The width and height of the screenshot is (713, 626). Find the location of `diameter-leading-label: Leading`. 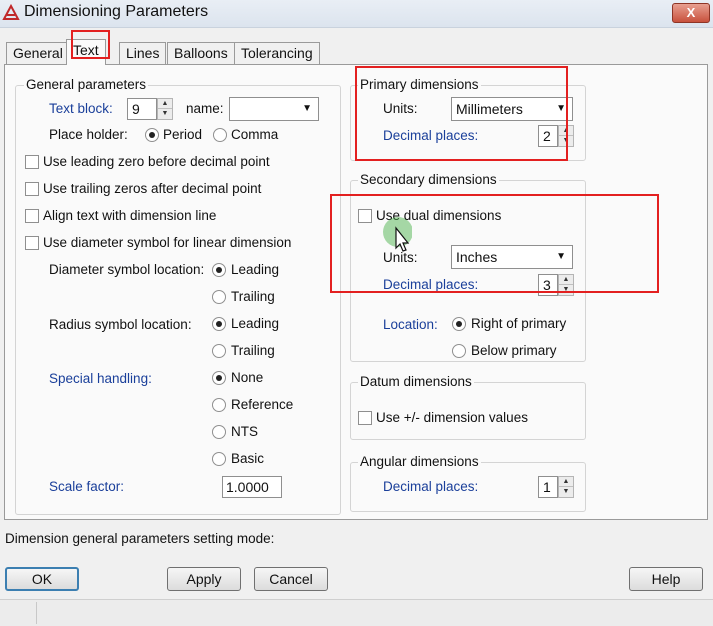

diameter-leading-label: Leading is located at coordinates (255, 269).